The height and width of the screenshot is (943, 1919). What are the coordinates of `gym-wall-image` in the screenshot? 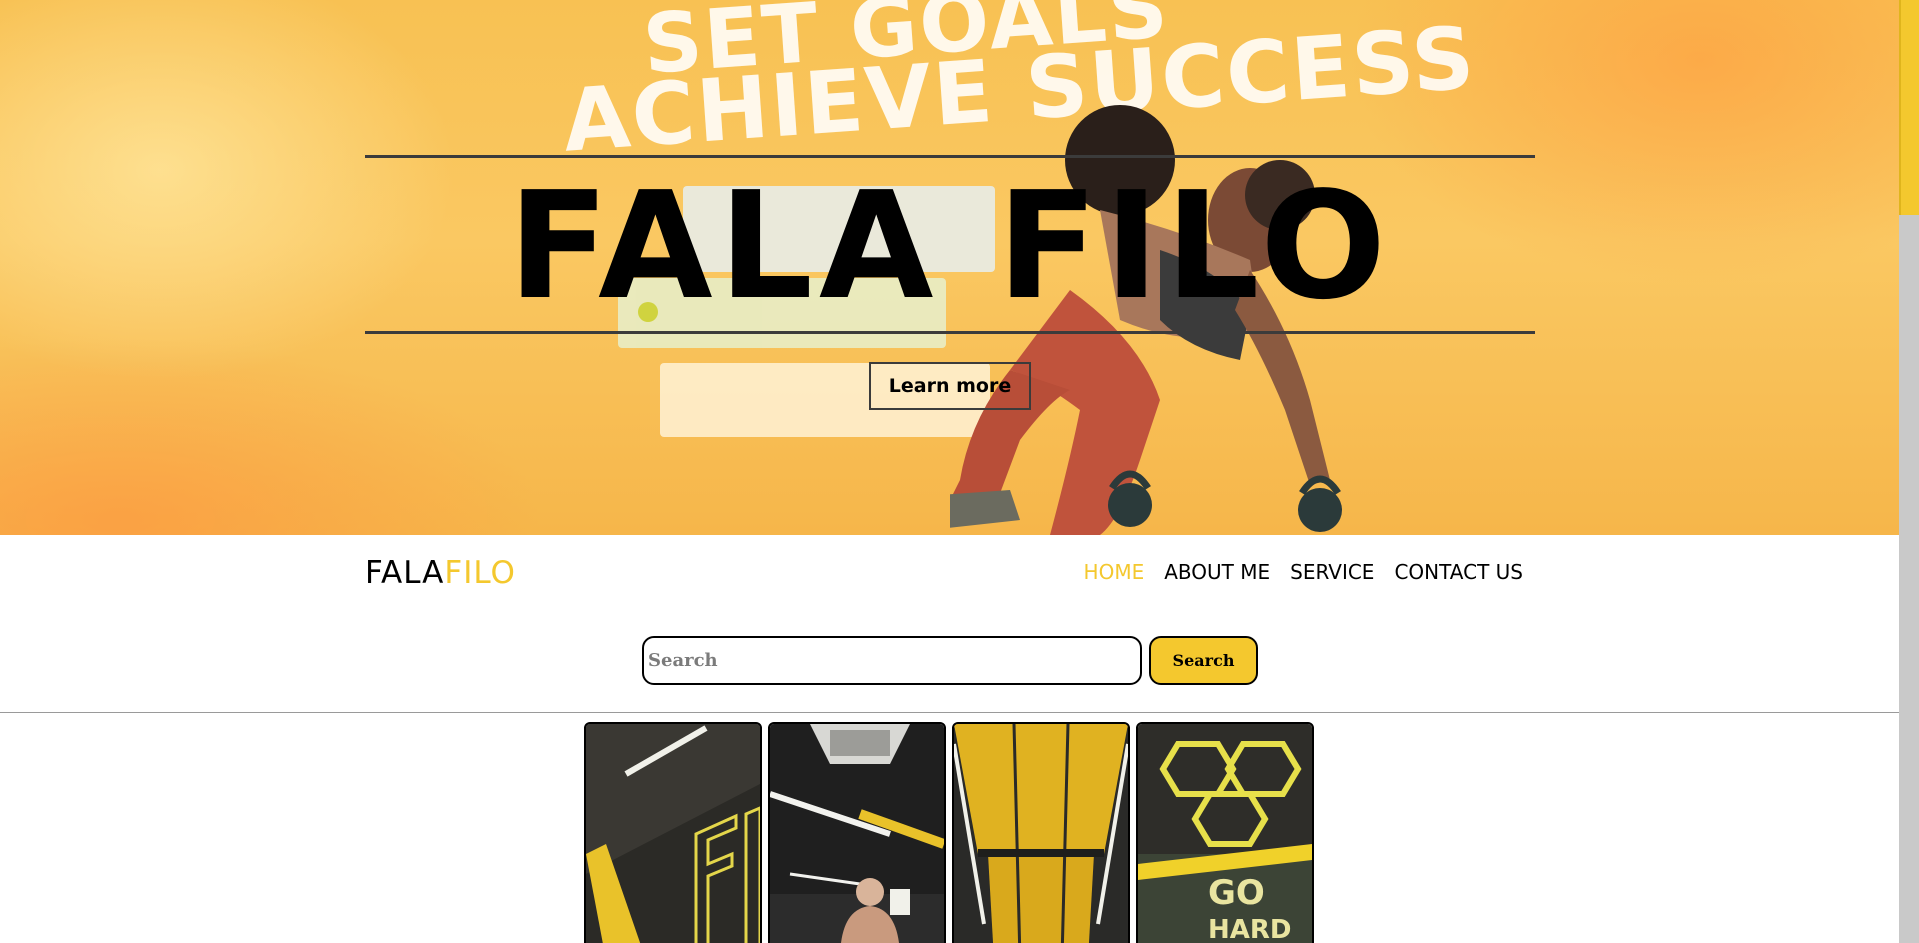 It's located at (673, 833).